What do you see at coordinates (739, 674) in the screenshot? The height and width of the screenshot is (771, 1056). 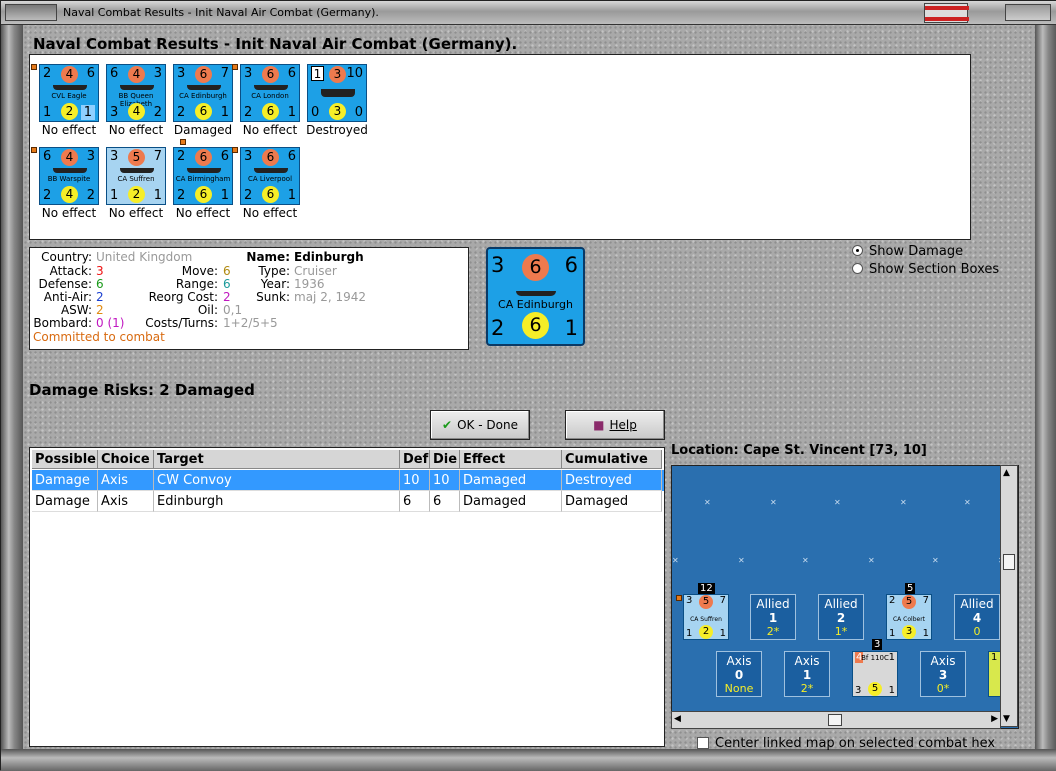 I see `axis-hex-summary: Axis 0 None` at bounding box center [739, 674].